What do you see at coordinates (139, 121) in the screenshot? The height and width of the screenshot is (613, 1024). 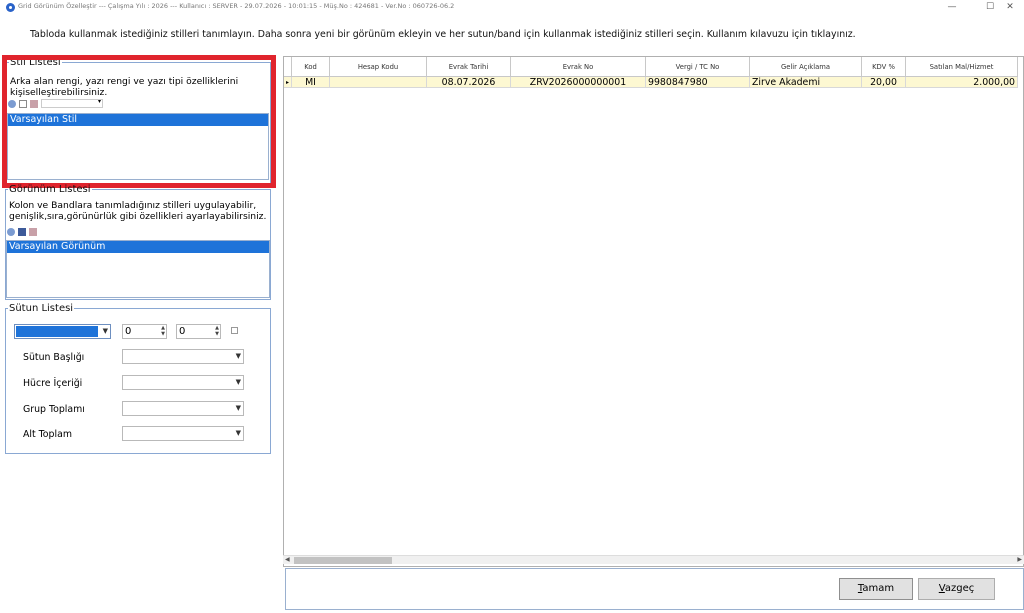 I see `highlight-frame` at bounding box center [139, 121].